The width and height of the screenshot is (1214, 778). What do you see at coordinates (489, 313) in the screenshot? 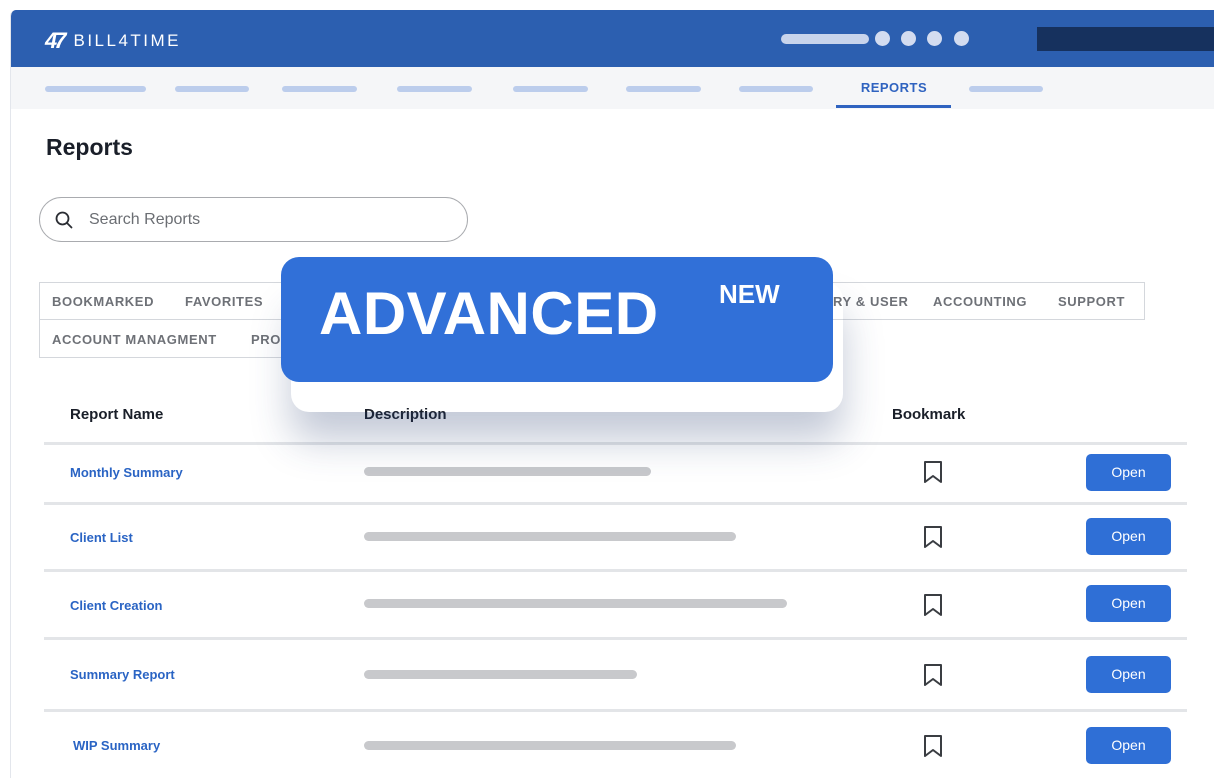
I see `banner-title: ADVANCED` at bounding box center [489, 313].